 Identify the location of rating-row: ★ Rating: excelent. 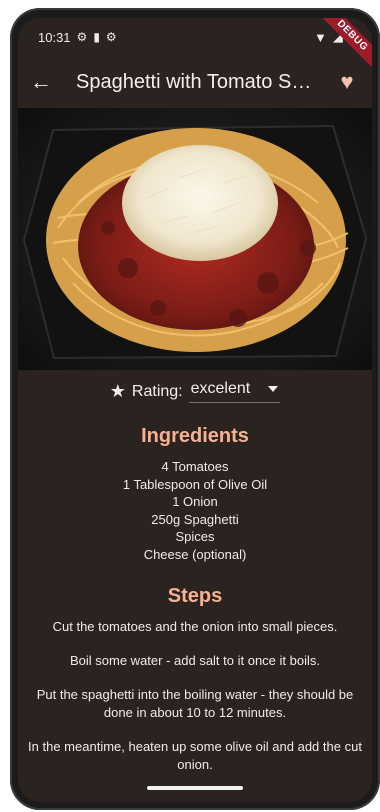
(195, 391).